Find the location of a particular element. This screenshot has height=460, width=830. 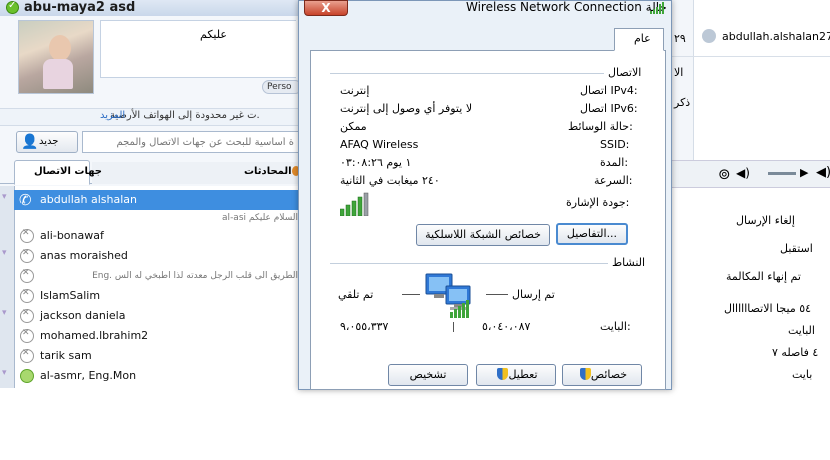

disable-button: تعطيل is located at coordinates (516, 375).